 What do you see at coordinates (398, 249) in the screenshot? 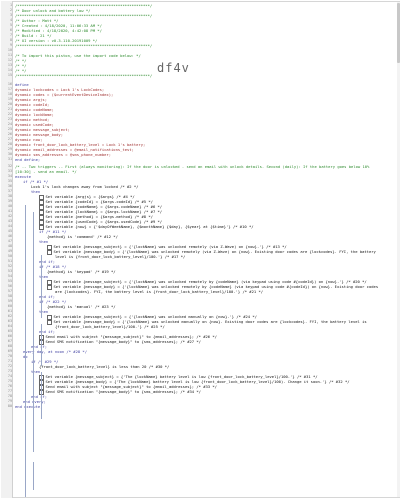
I see `scrollbar` at bounding box center [398, 249].